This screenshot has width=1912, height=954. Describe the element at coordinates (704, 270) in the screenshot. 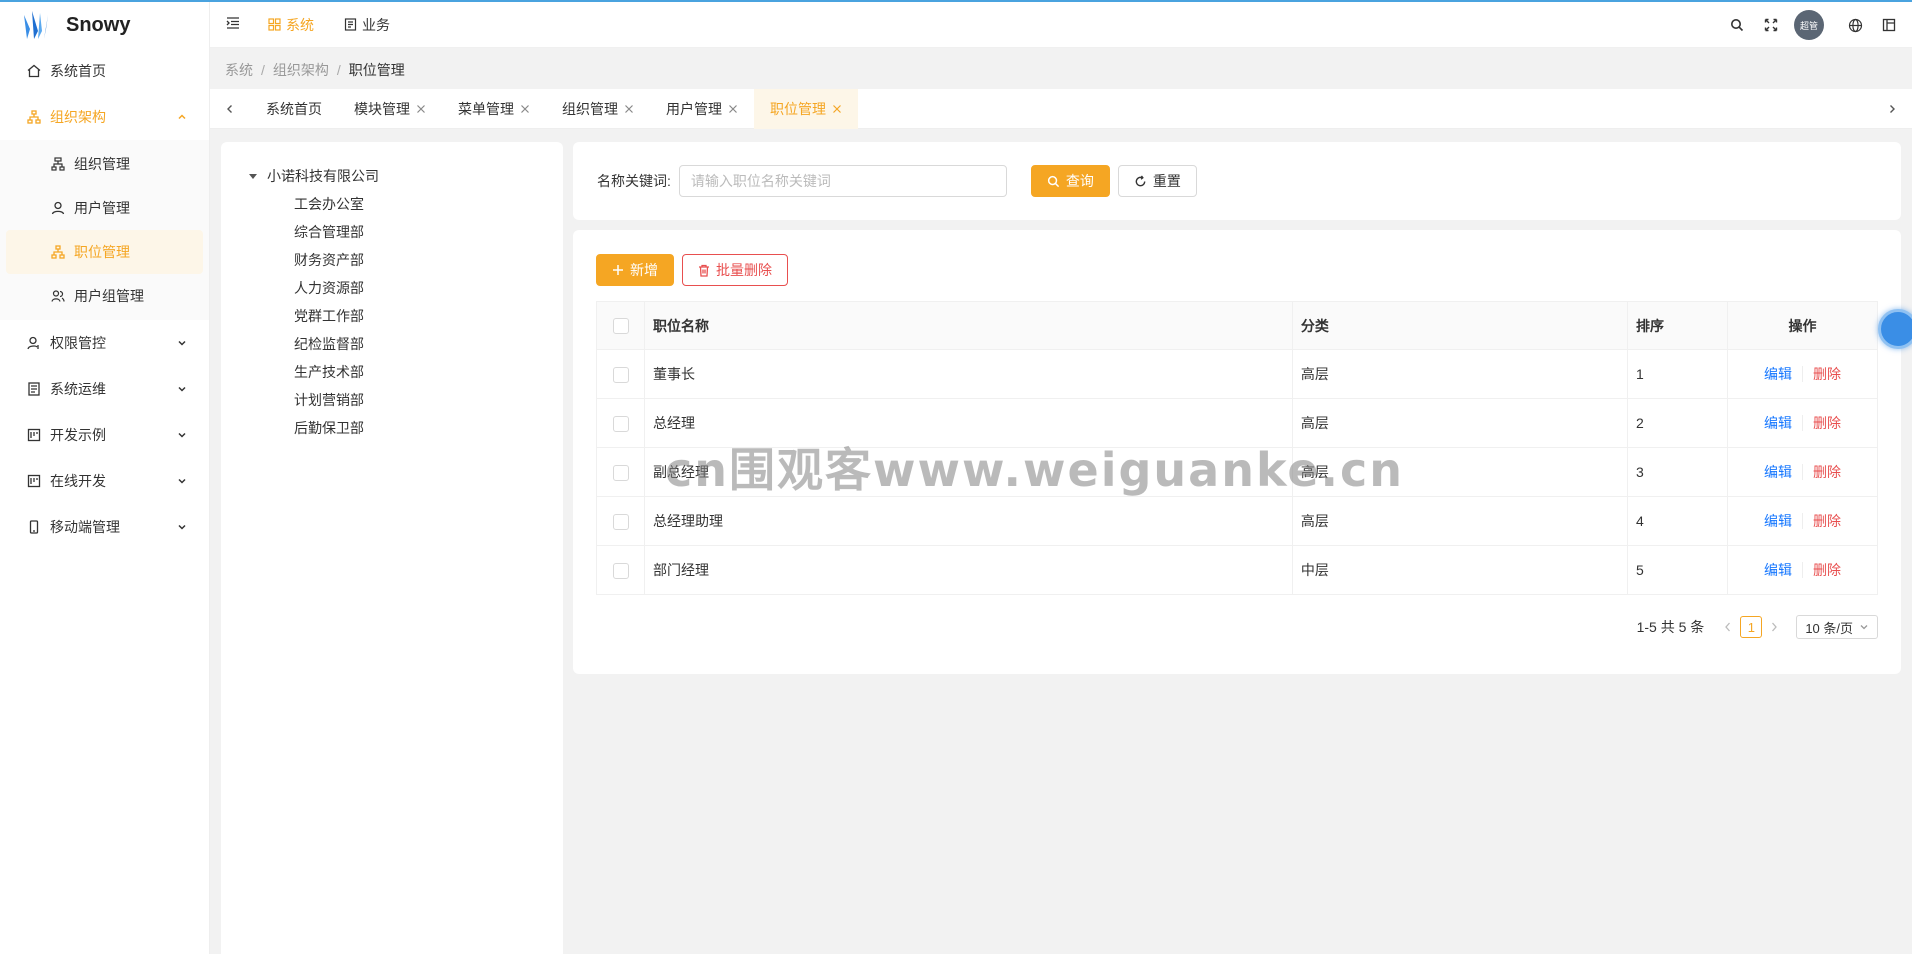

I see `trash-icon` at that location.